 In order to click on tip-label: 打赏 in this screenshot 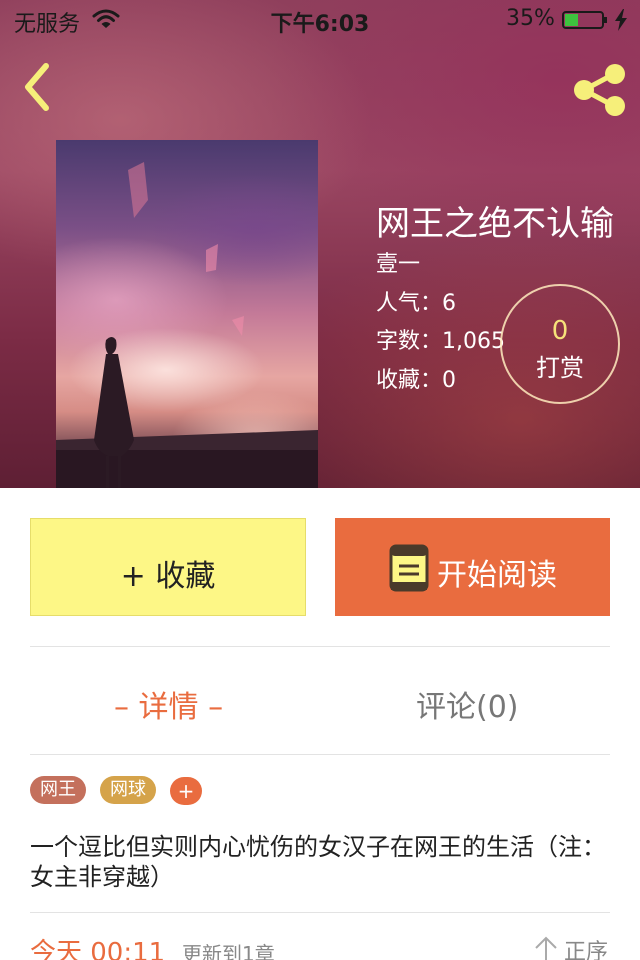, I will do `click(560, 368)`.